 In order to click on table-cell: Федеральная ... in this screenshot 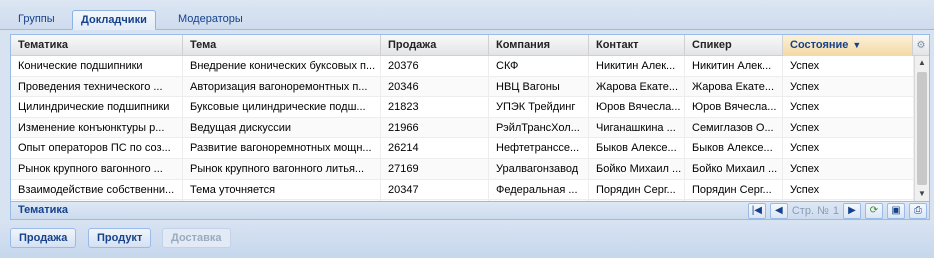, I will do `click(539, 189)`.